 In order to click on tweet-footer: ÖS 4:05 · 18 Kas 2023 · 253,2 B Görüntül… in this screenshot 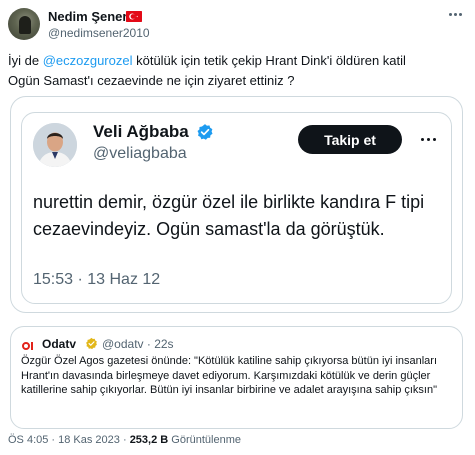, I will do `click(124, 440)`.